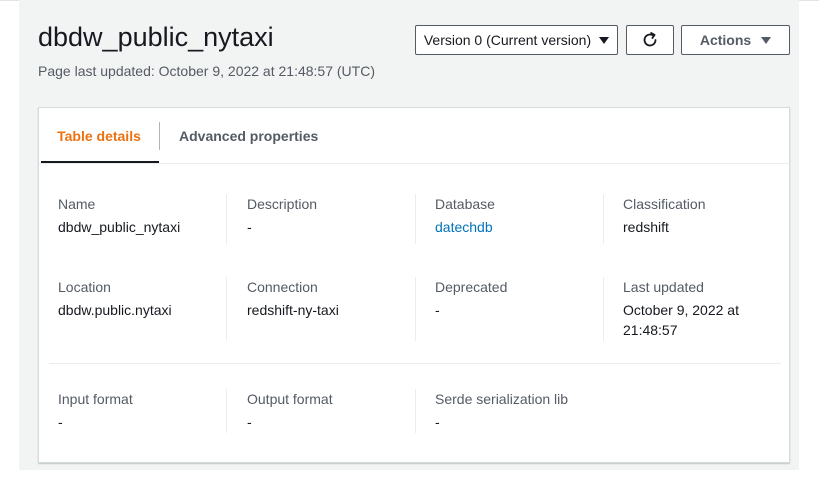 The image size is (819, 489). I want to click on refresh-icon, so click(650, 39).